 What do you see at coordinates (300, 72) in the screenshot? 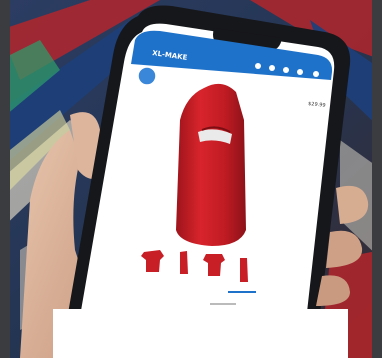
I see `share-icon` at bounding box center [300, 72].